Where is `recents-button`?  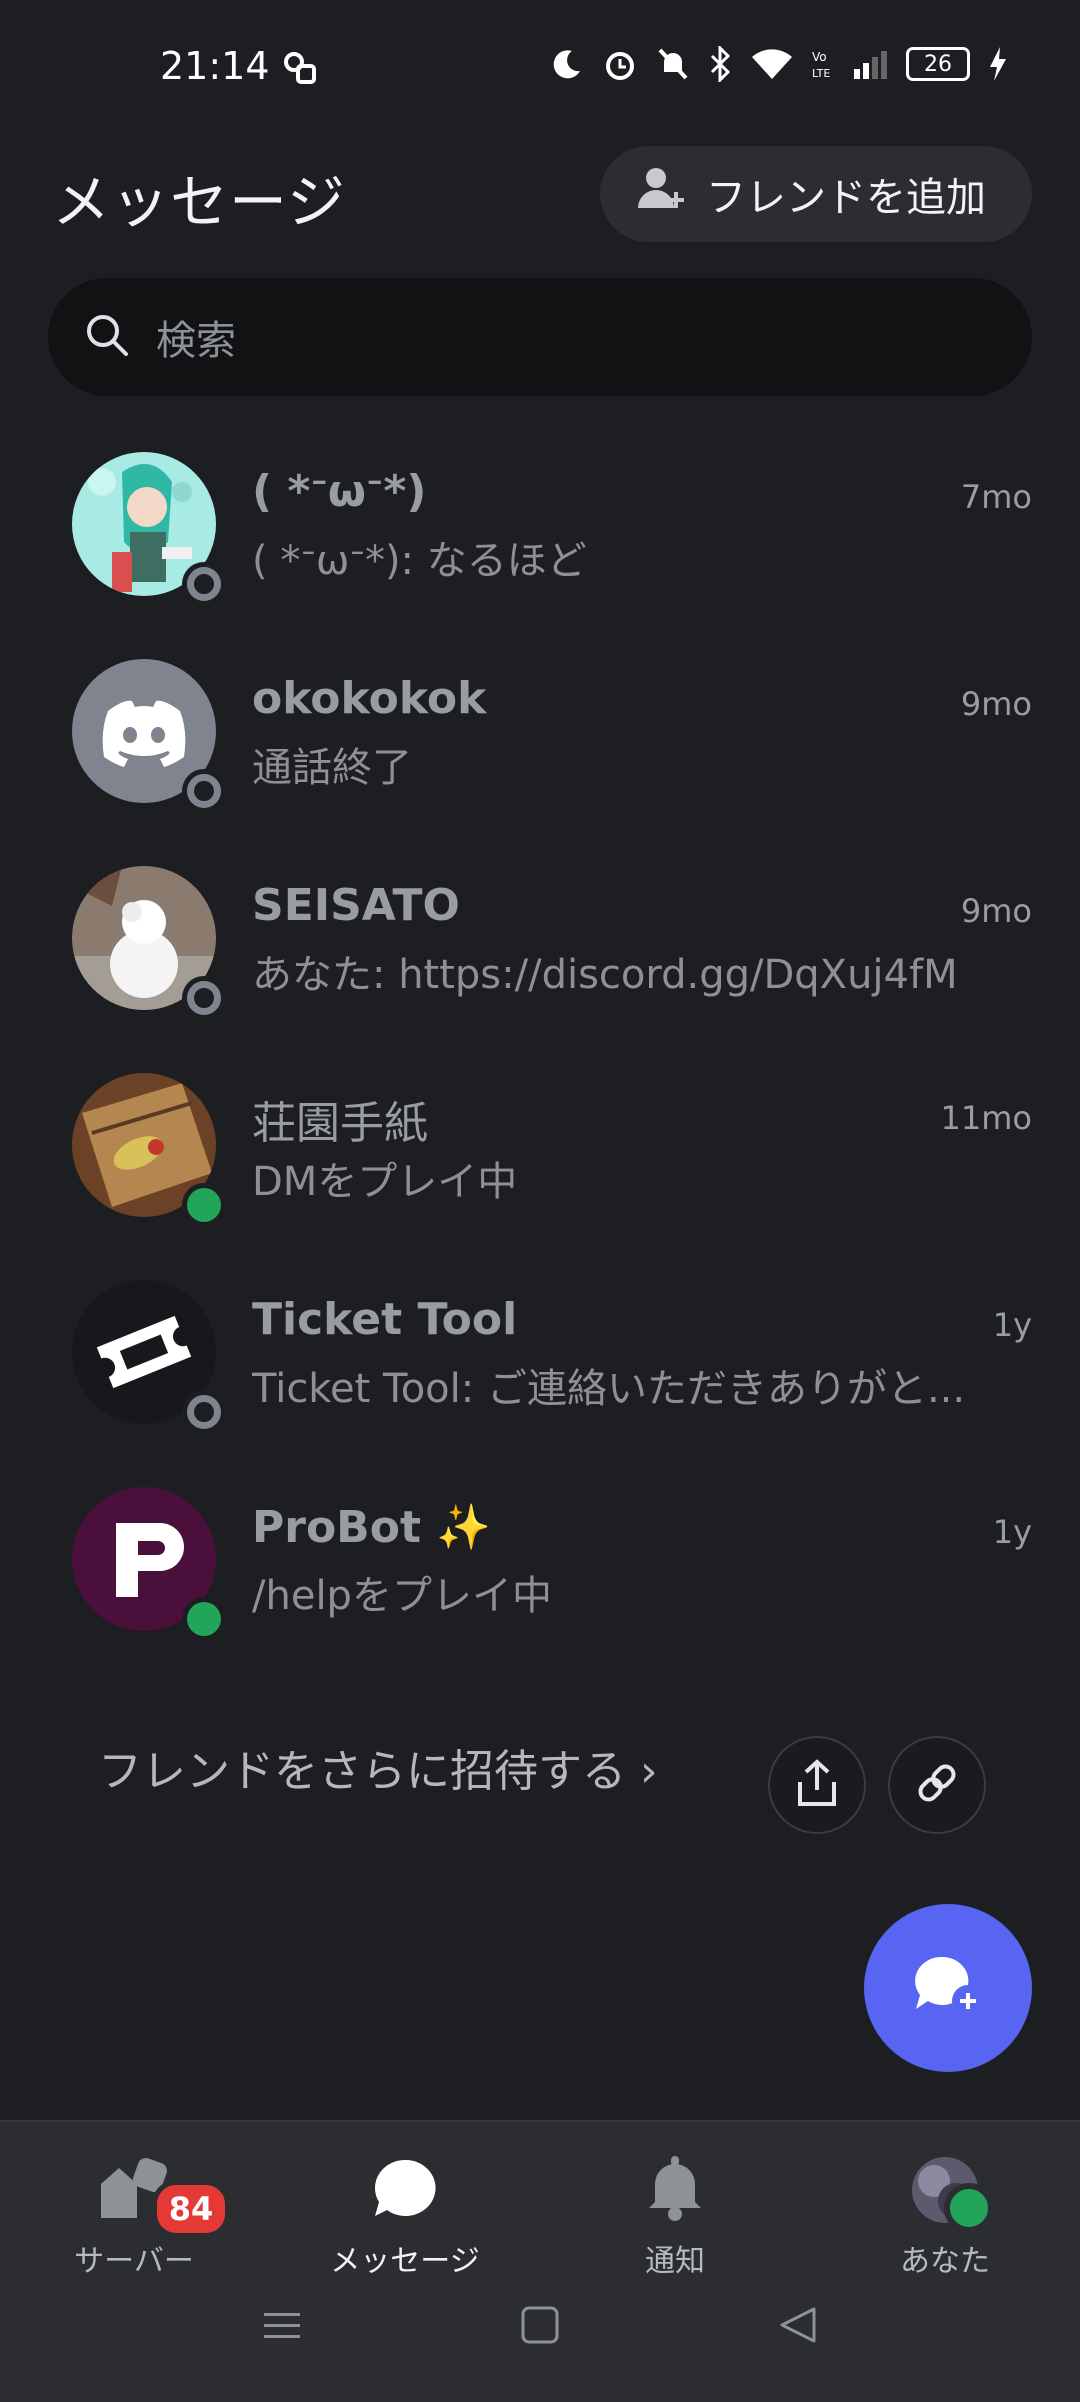 recents-button is located at coordinates (282, 2327).